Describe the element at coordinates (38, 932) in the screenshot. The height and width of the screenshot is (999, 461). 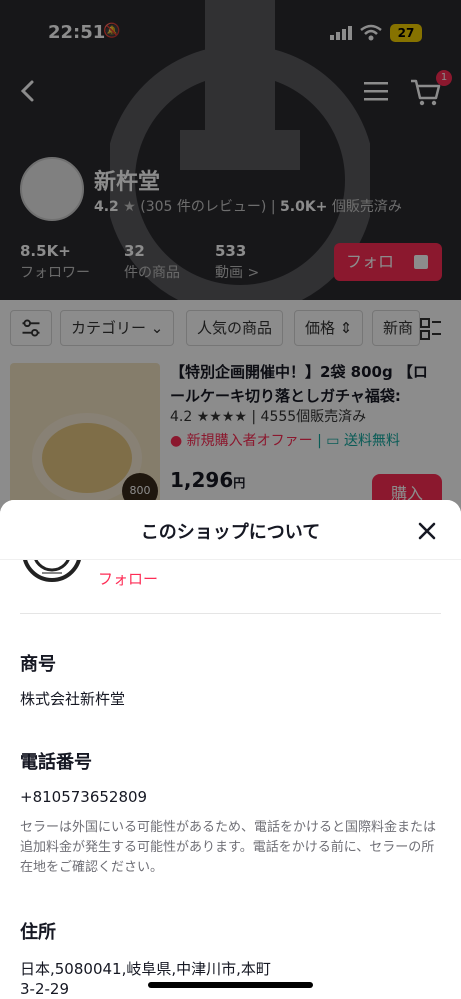
I see `address-label: 住所` at that location.